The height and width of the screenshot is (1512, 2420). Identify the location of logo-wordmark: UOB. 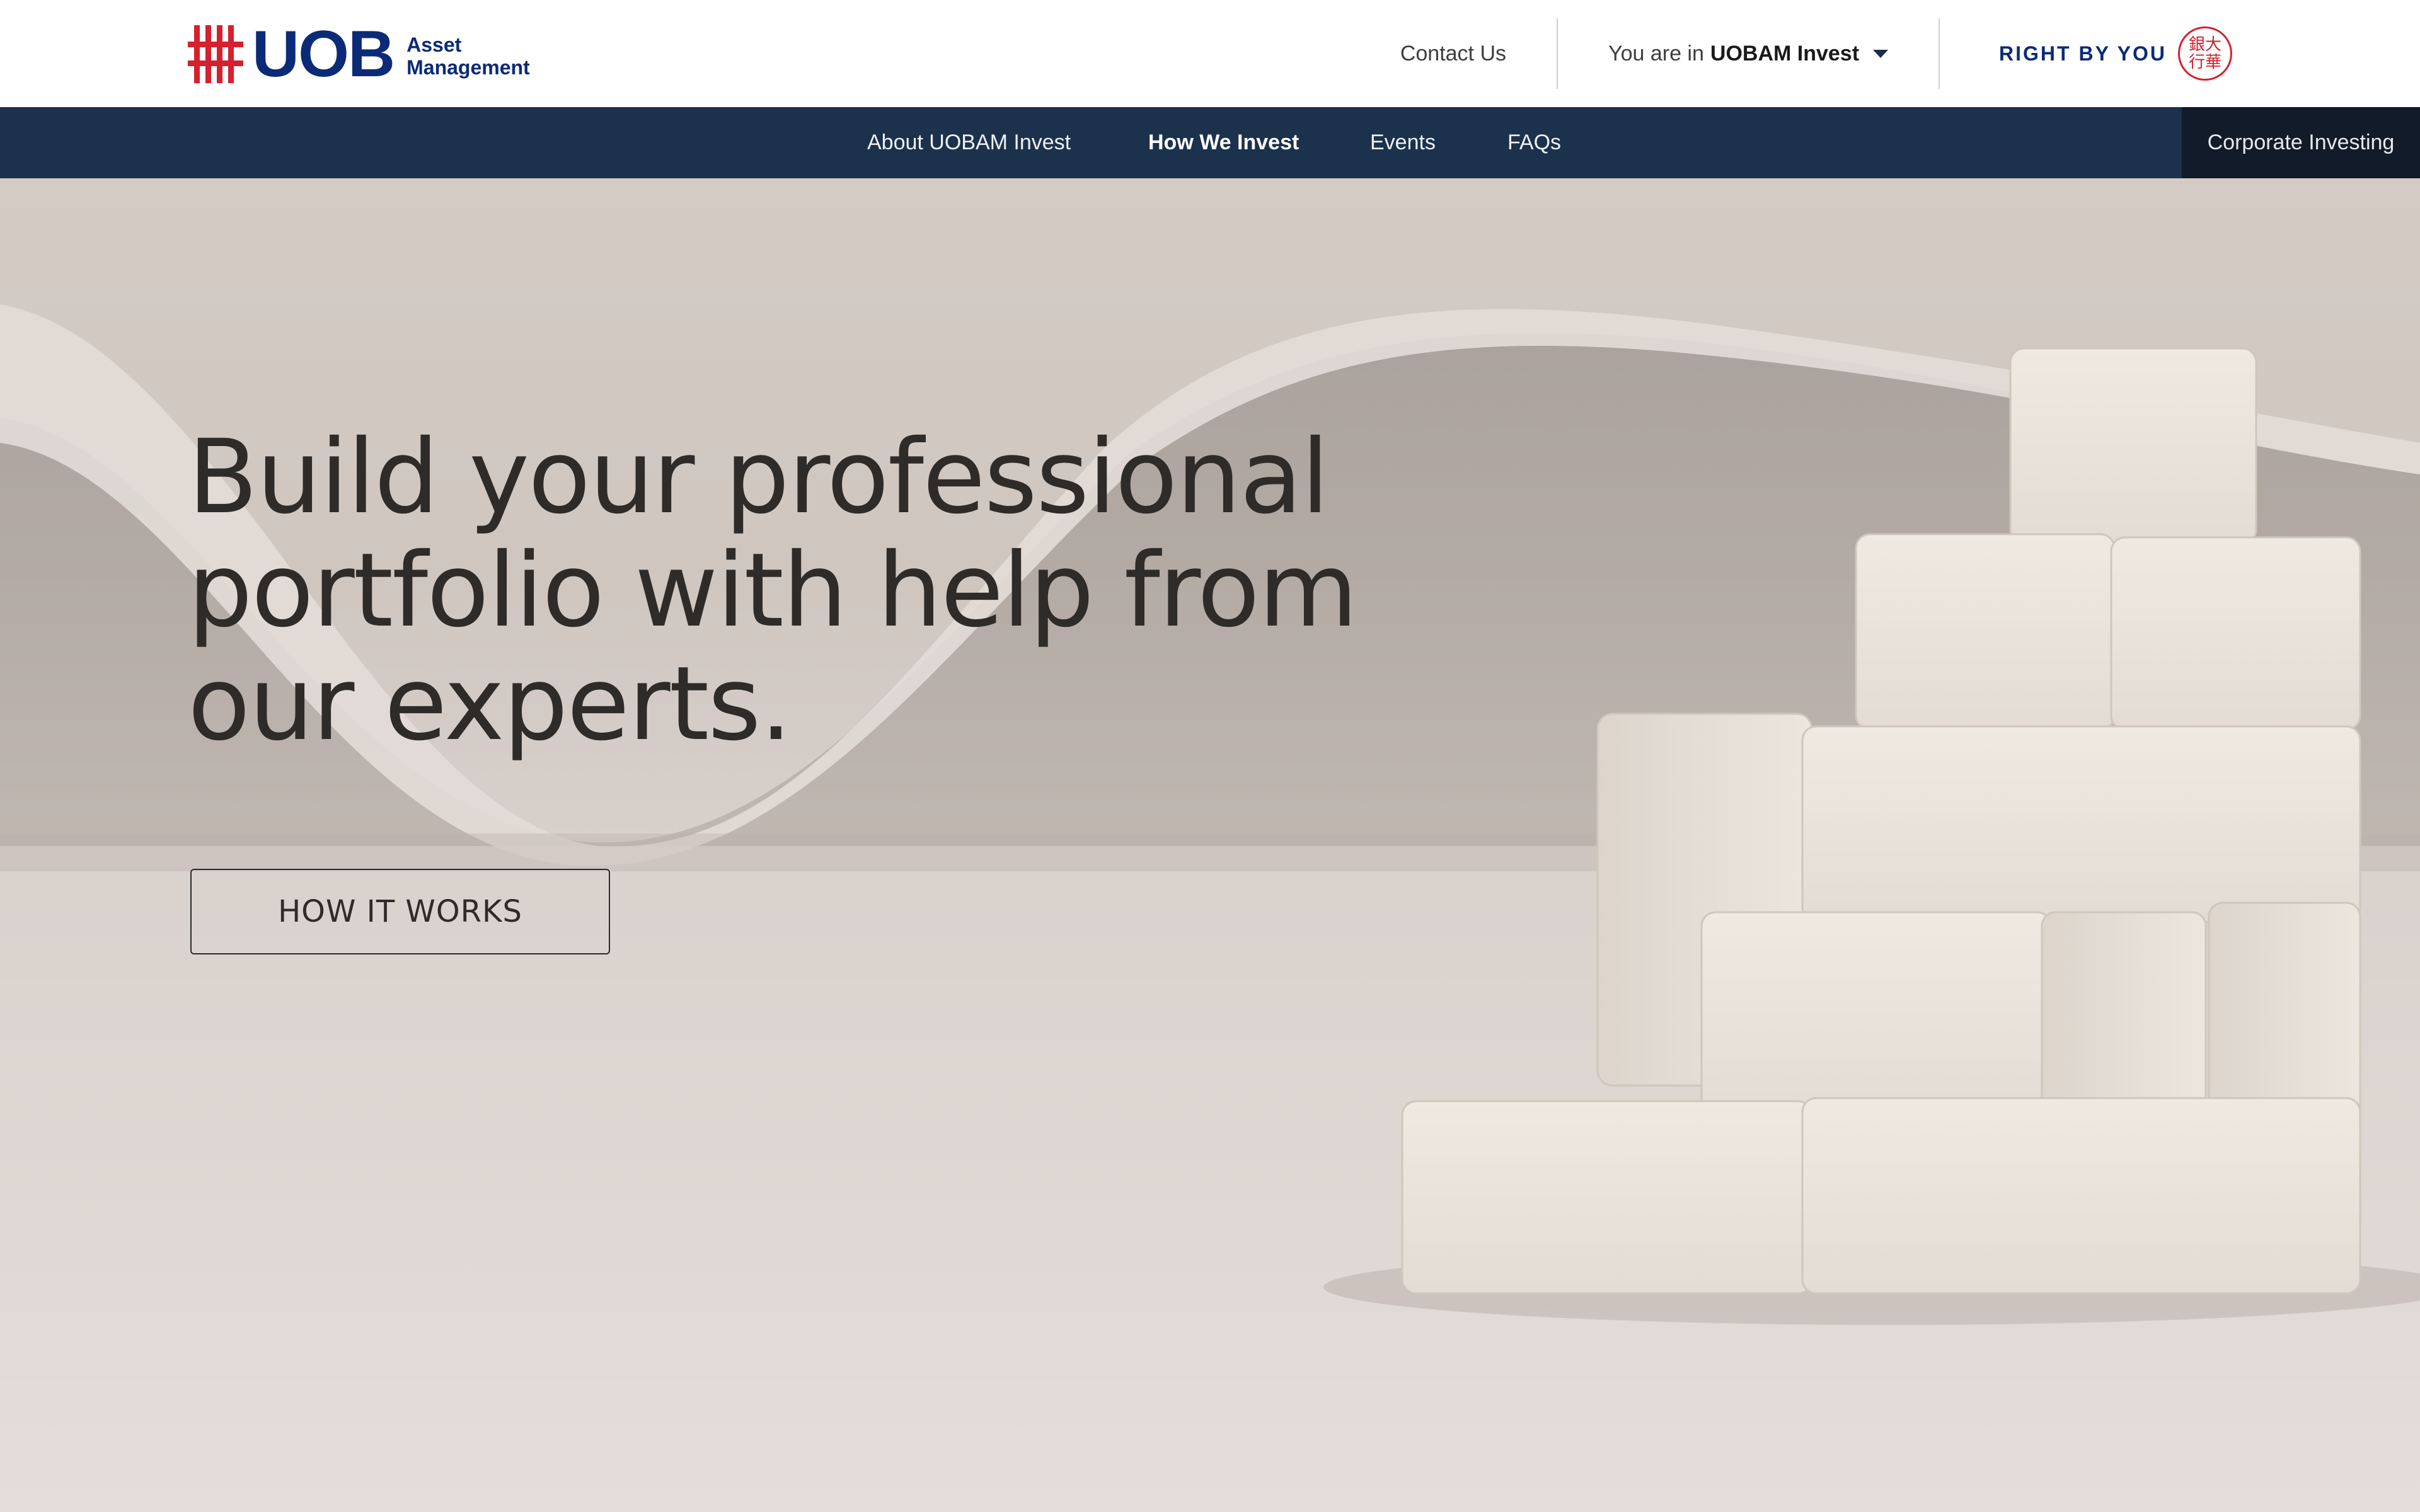
(324, 54).